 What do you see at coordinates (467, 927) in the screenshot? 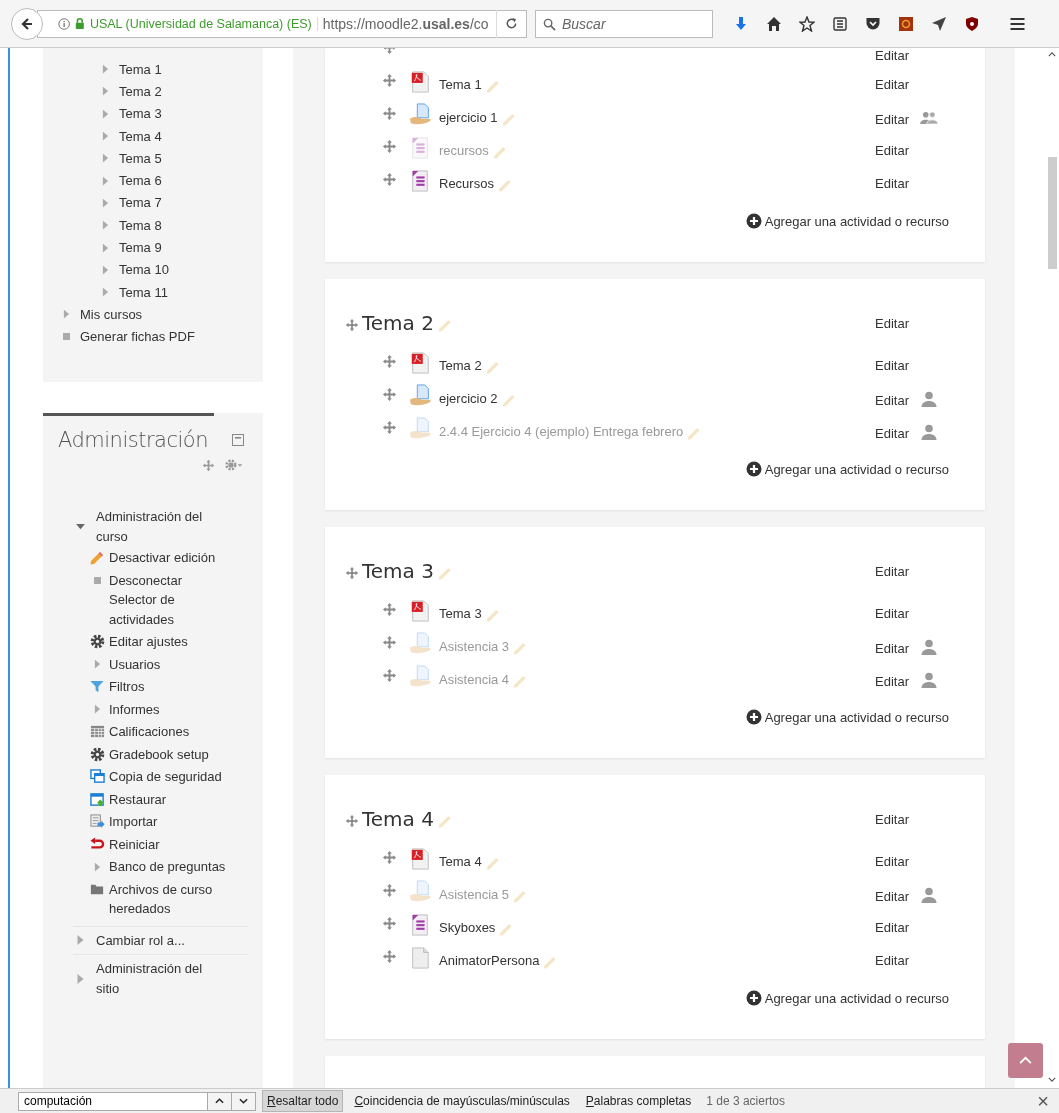
I see `activity-link: Skyboxes` at bounding box center [467, 927].